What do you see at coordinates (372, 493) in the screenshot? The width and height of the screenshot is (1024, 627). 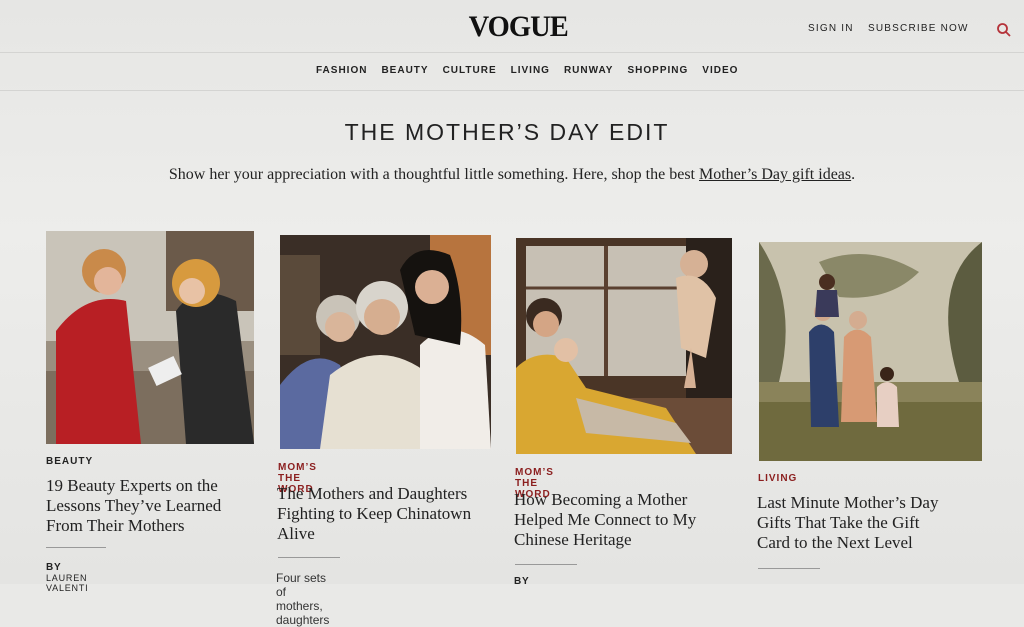 I see `headline-line: The Mothers and Daughters` at bounding box center [372, 493].